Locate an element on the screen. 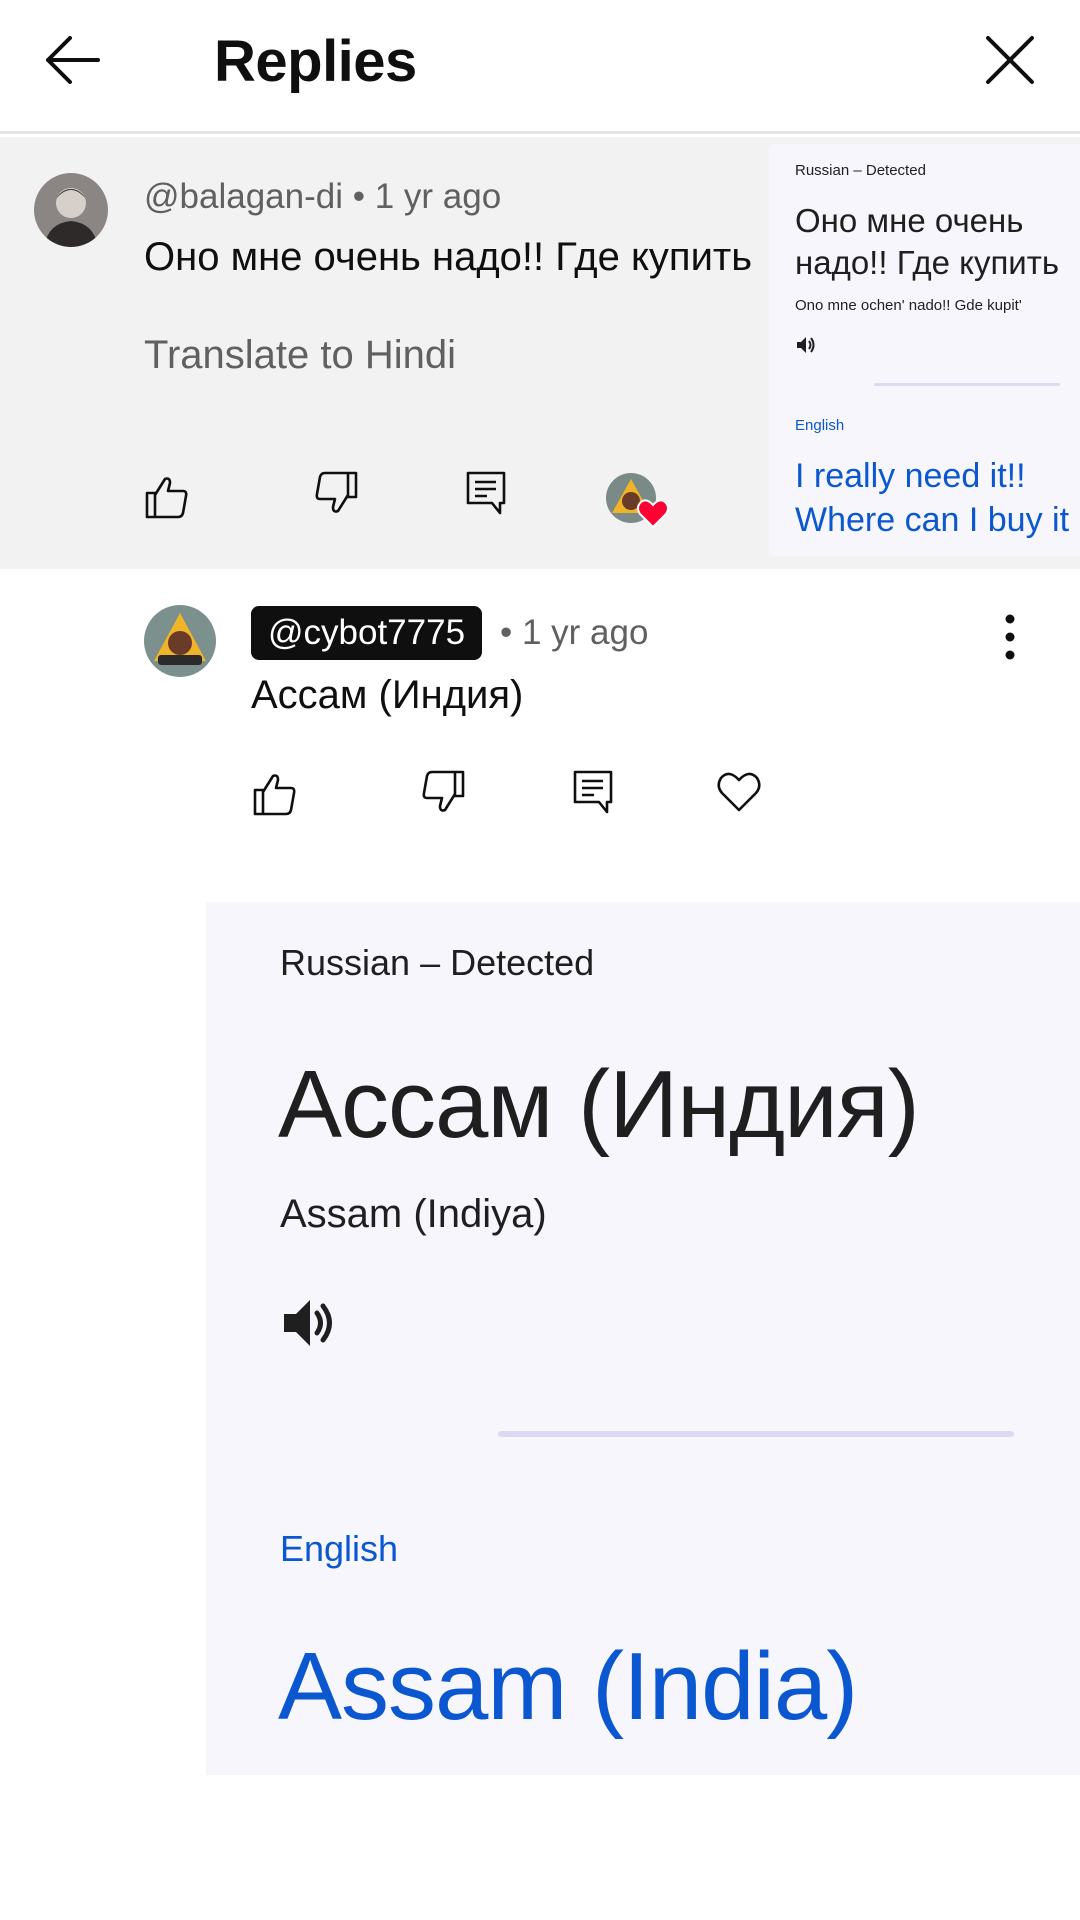 Image resolution: width=1080 pixels, height=1920 pixels. translate-link: Translate to Hindi is located at coordinates (300, 355).